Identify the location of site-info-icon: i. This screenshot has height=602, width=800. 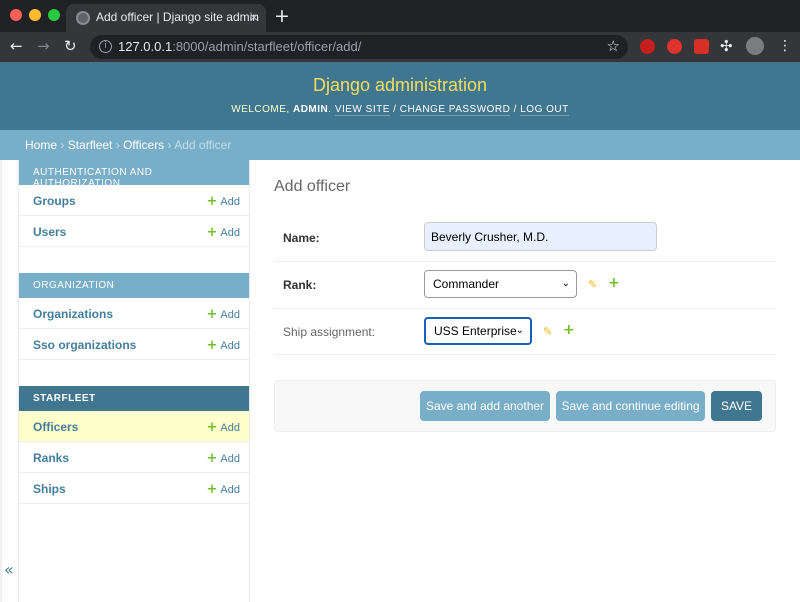
(105, 46).